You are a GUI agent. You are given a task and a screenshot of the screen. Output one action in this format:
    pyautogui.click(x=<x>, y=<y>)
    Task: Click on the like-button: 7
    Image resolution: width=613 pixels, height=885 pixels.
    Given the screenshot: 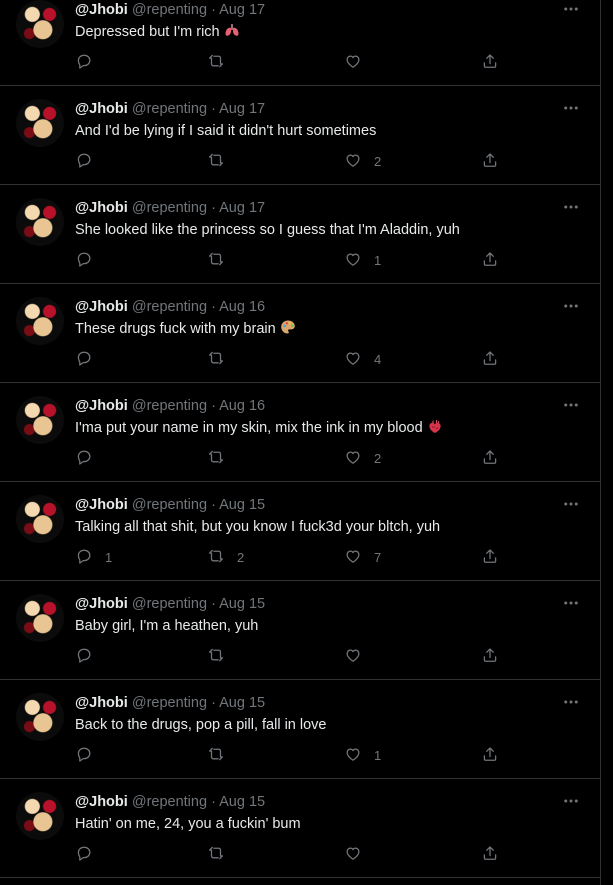 What is the action you would take?
    pyautogui.click(x=362, y=557)
    